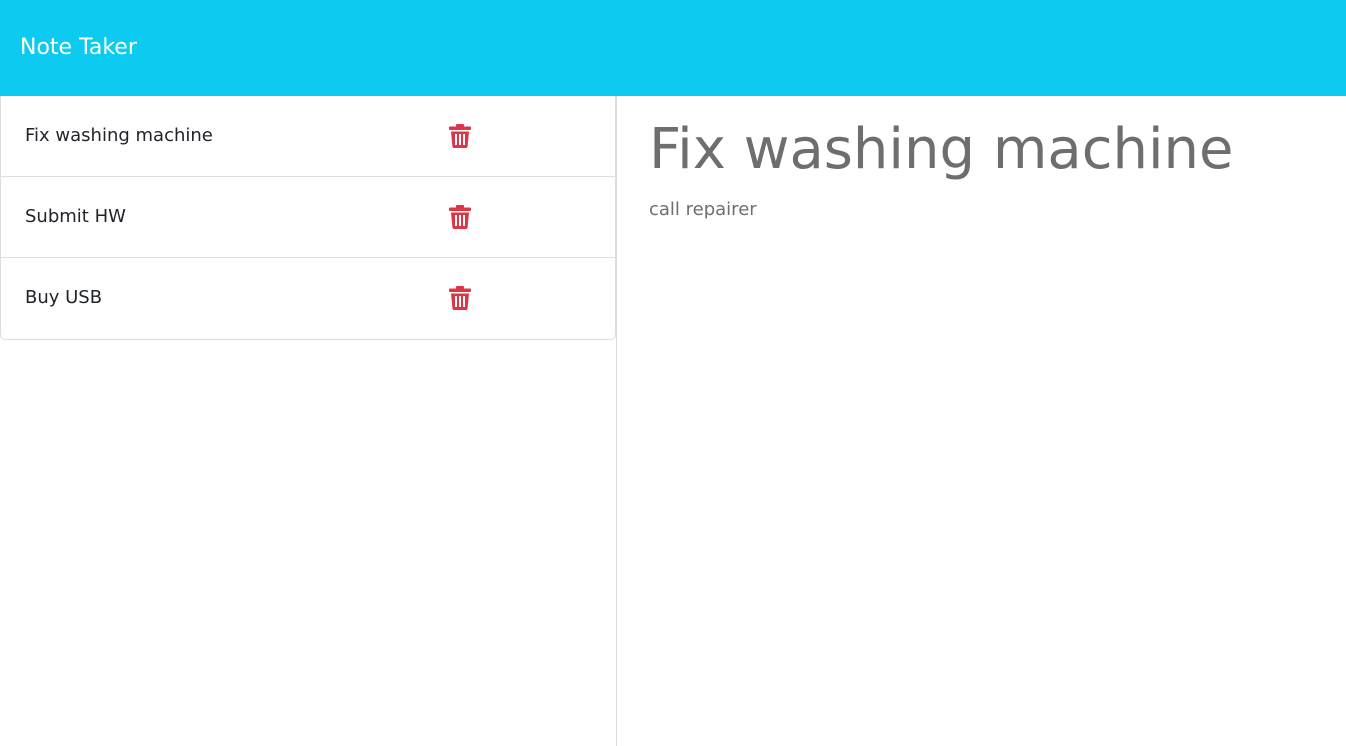 This screenshot has height=746, width=1346. Describe the element at coordinates (308, 298) in the screenshot. I see `note-list-item: Buy USB` at that location.